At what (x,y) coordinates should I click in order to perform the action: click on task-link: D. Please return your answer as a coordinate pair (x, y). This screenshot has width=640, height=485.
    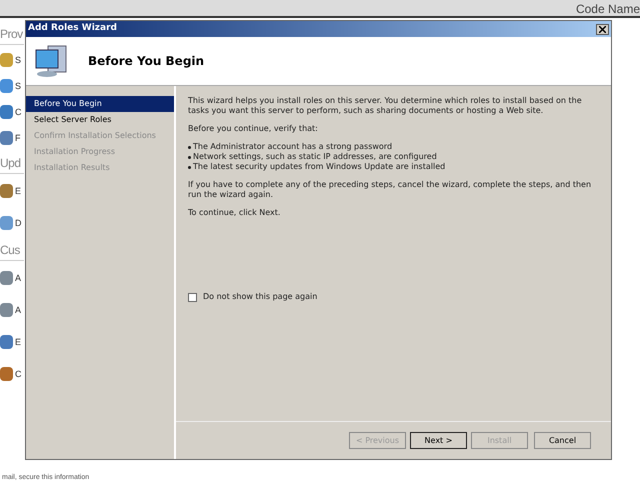
    Looking at the image, I should click on (18, 223).